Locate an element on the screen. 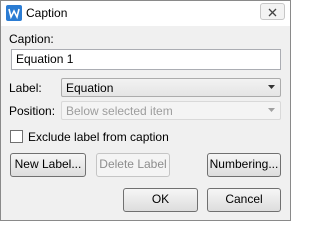 Image resolution: width=320 pixels, height=240 pixels. position-dropdown-value: Below selected item is located at coordinates (119, 111).